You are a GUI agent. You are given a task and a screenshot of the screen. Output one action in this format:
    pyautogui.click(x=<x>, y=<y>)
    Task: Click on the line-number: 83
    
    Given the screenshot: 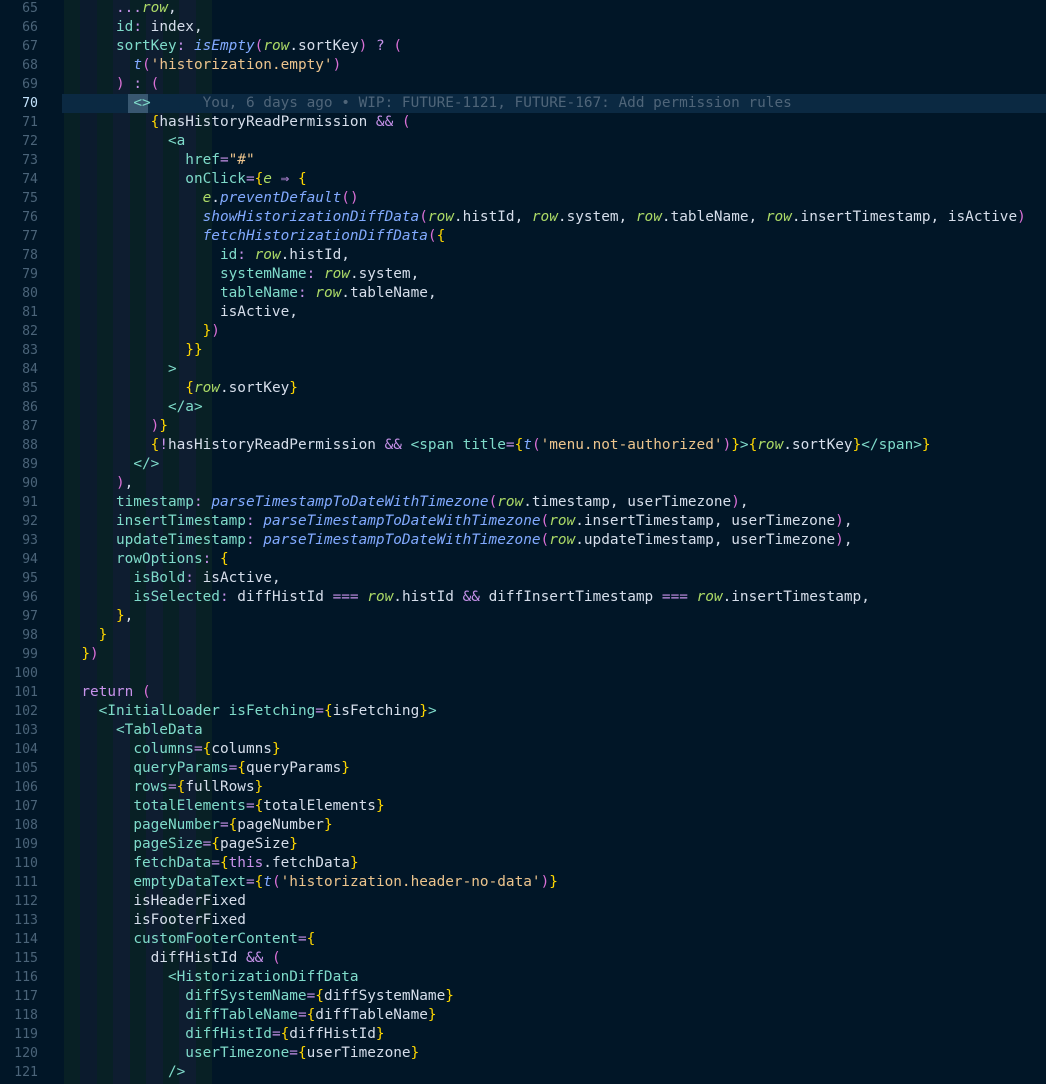 What is the action you would take?
    pyautogui.click(x=30, y=350)
    